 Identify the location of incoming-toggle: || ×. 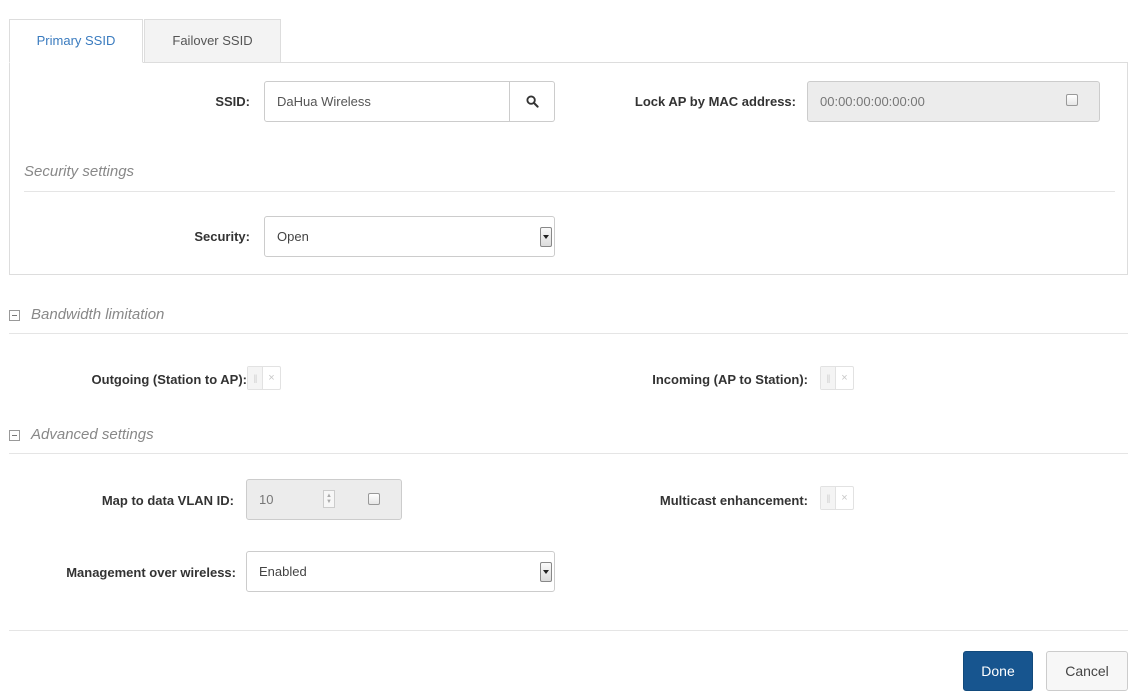
(837, 378).